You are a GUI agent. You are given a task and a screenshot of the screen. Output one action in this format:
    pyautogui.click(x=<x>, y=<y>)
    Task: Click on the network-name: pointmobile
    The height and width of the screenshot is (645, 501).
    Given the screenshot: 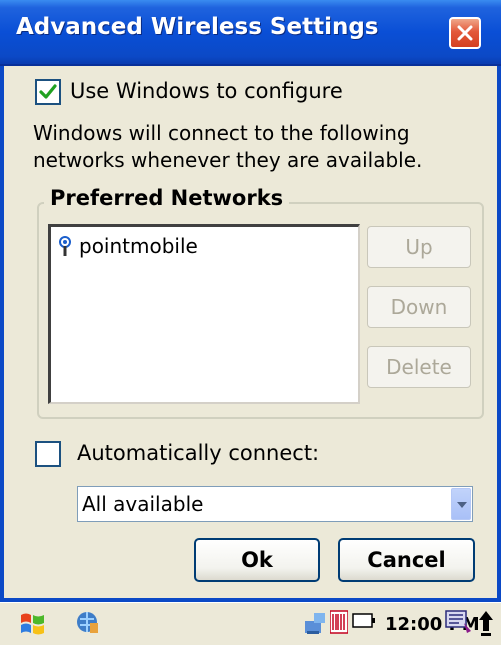 What is the action you would take?
    pyautogui.click(x=138, y=246)
    